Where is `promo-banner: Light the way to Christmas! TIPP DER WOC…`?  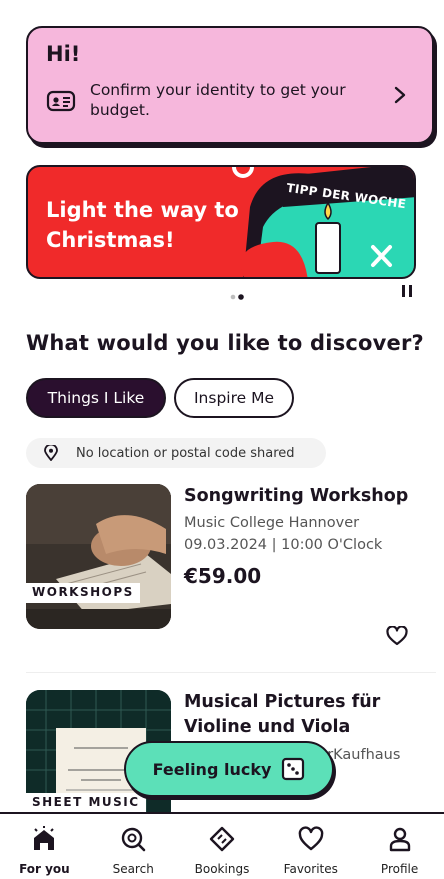 promo-banner: Light the way to Christmas! TIPP DER WOC… is located at coordinates (221, 222).